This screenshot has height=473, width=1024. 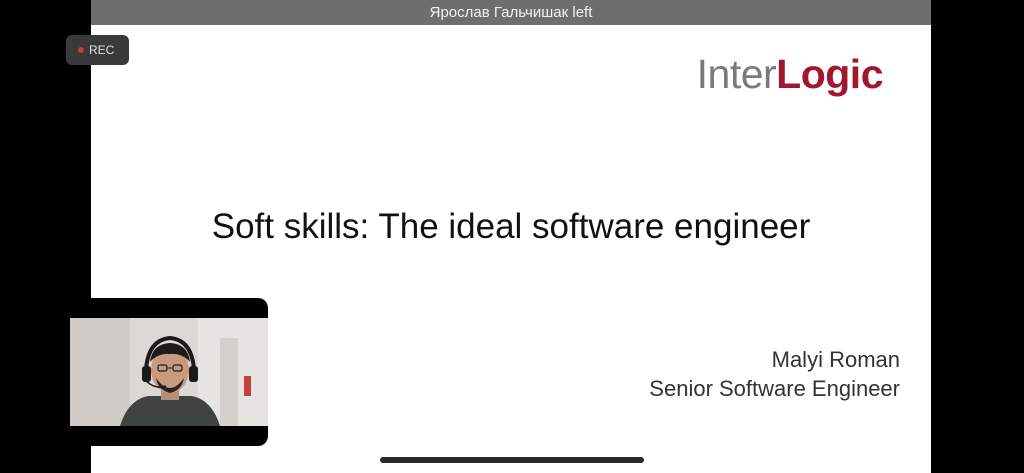 I want to click on recording-badge: REC, so click(x=97, y=50).